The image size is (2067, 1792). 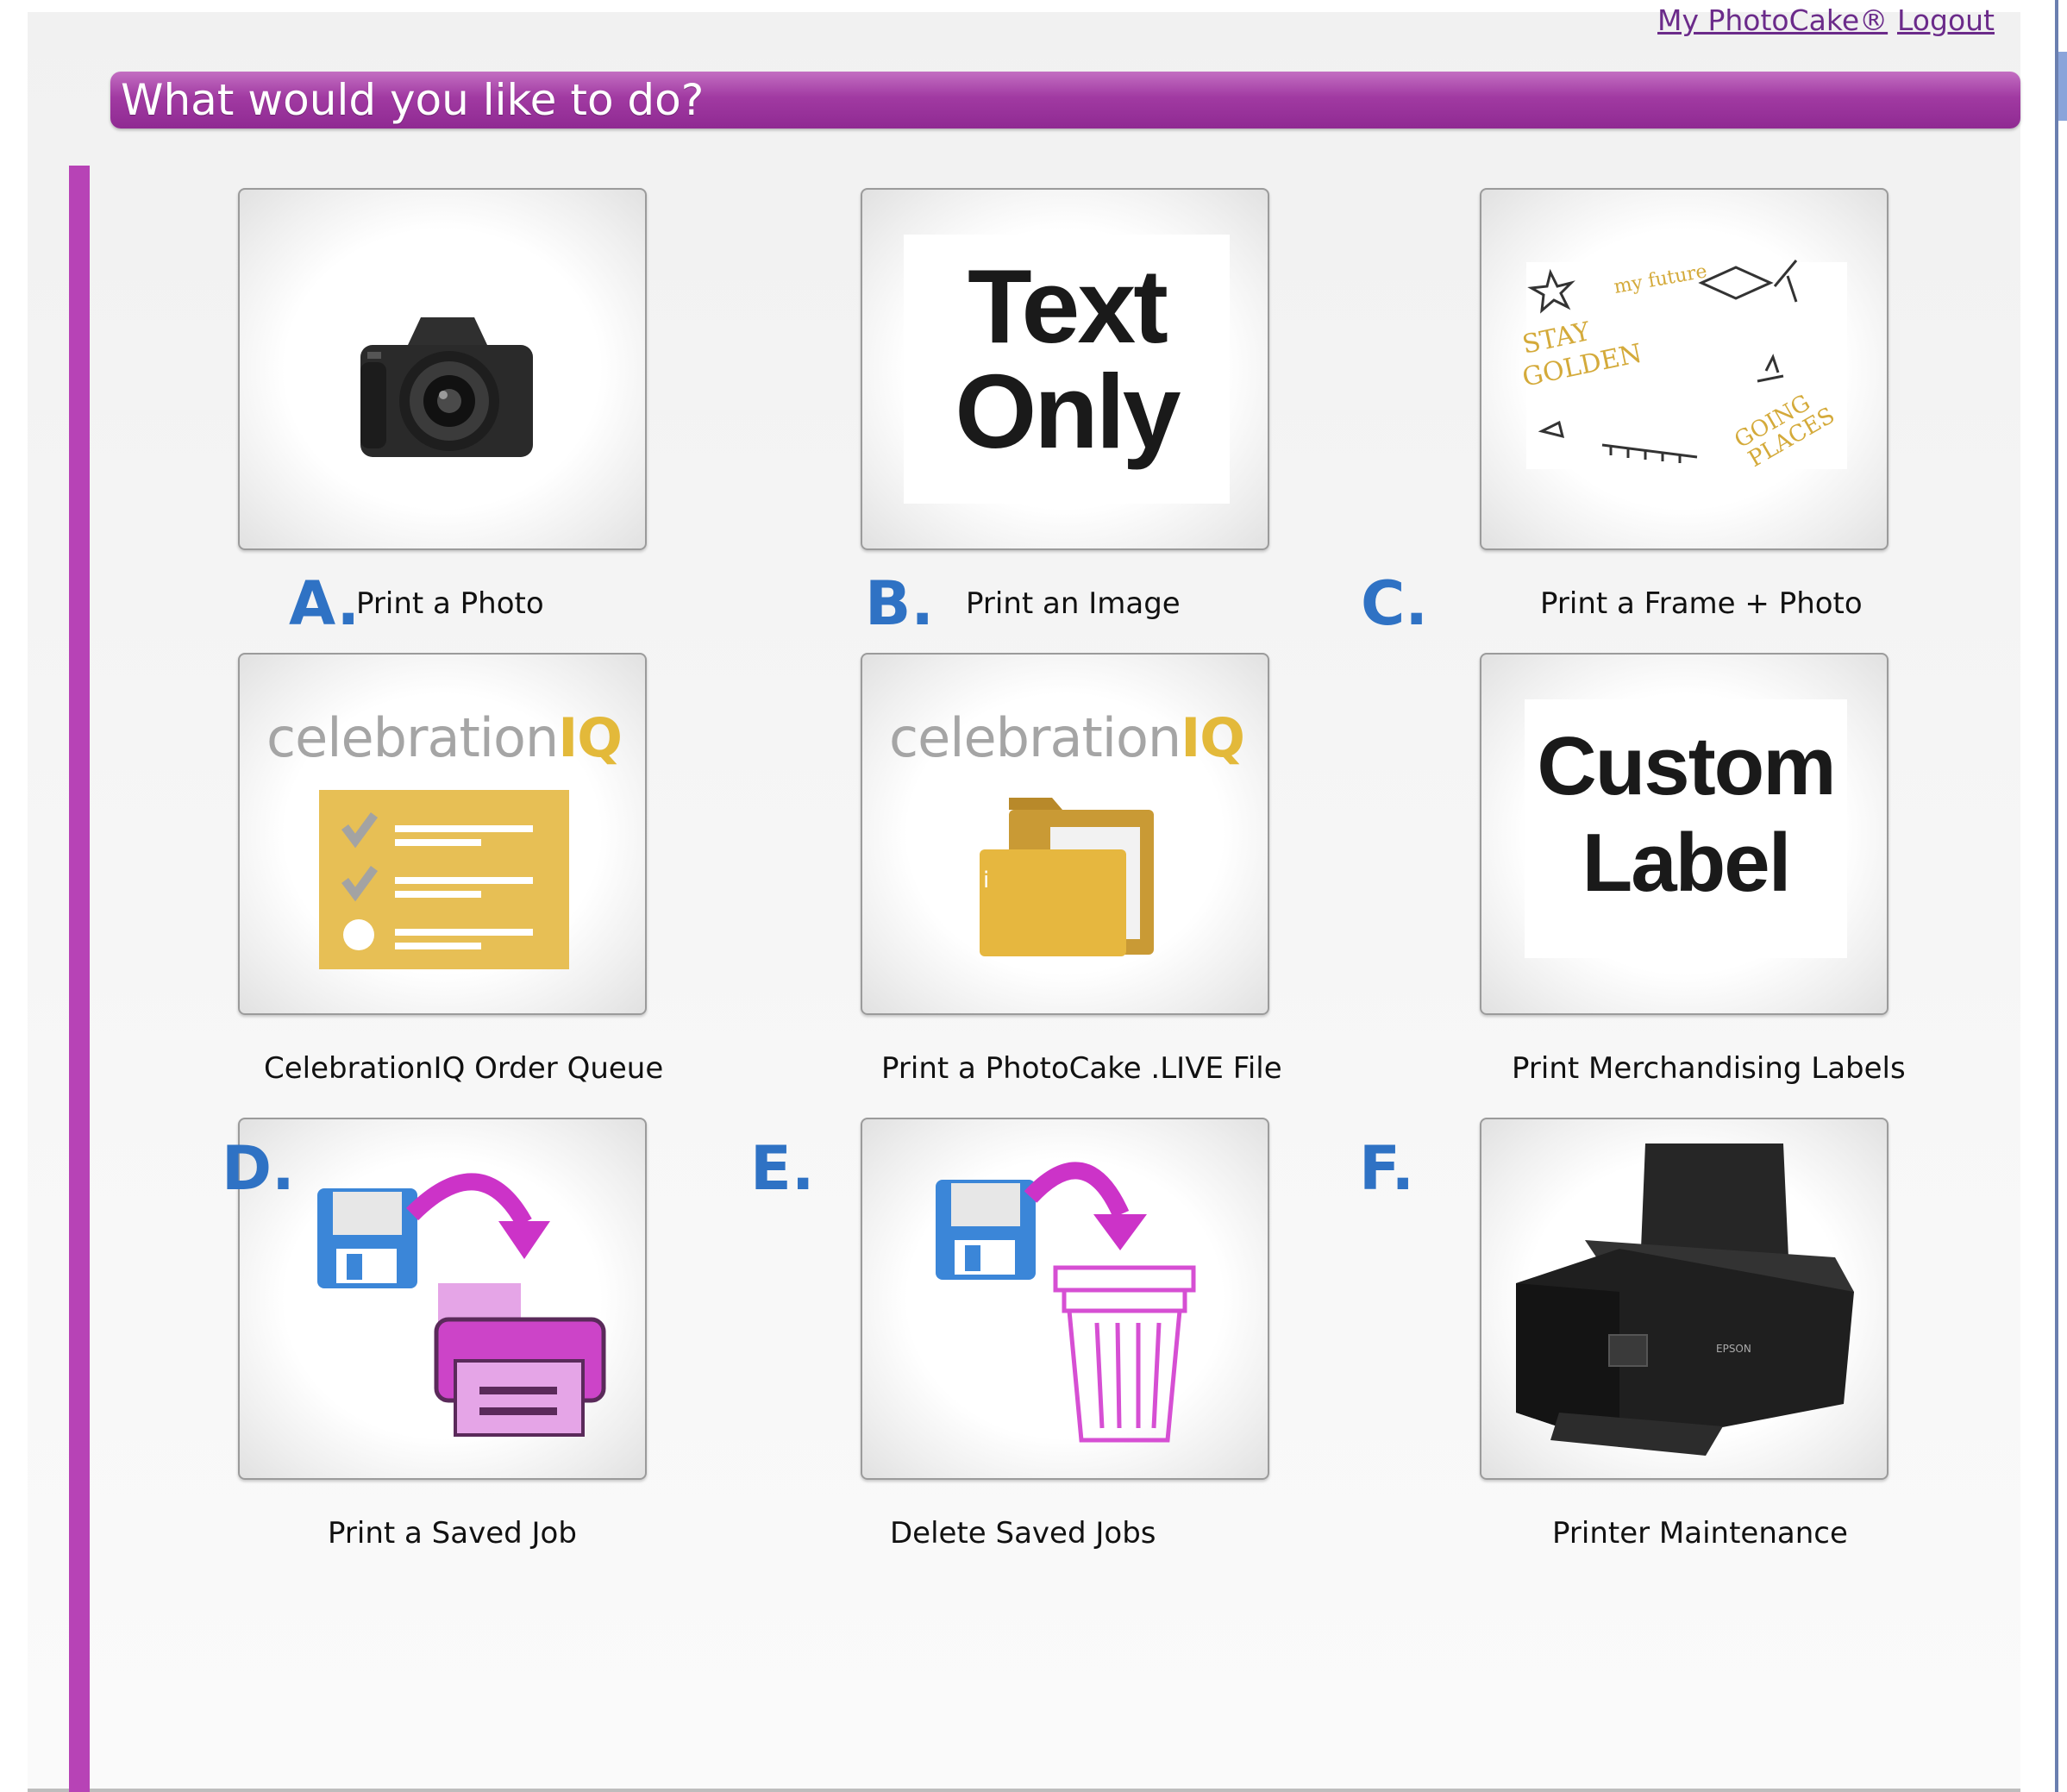 What do you see at coordinates (413, 100) in the screenshot?
I see `page-title: What would you like to do?` at bounding box center [413, 100].